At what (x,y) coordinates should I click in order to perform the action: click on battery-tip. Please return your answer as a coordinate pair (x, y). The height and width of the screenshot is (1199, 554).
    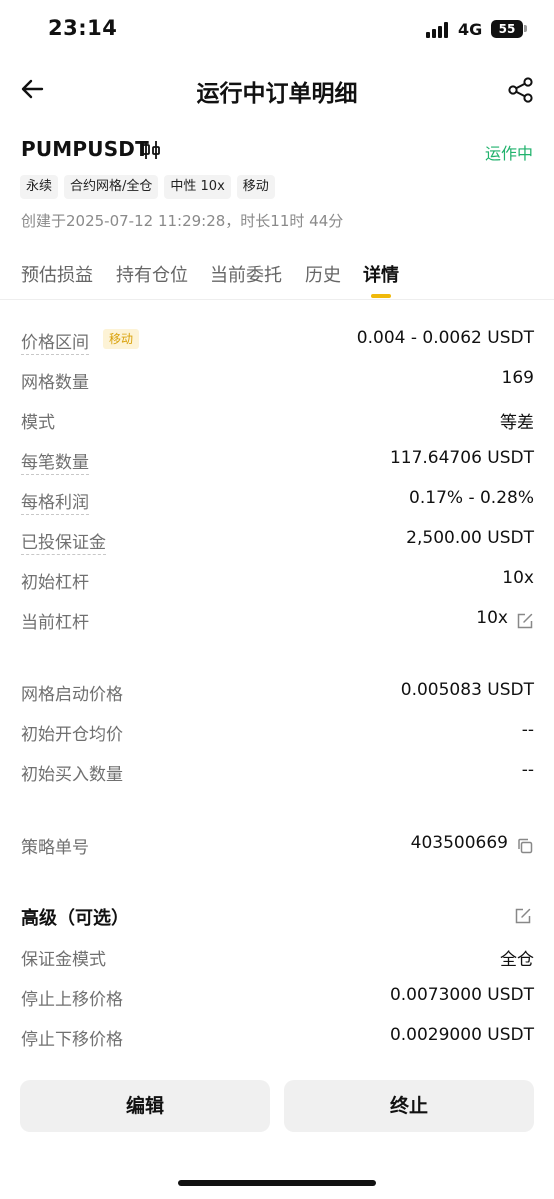
    Looking at the image, I should click on (525, 28).